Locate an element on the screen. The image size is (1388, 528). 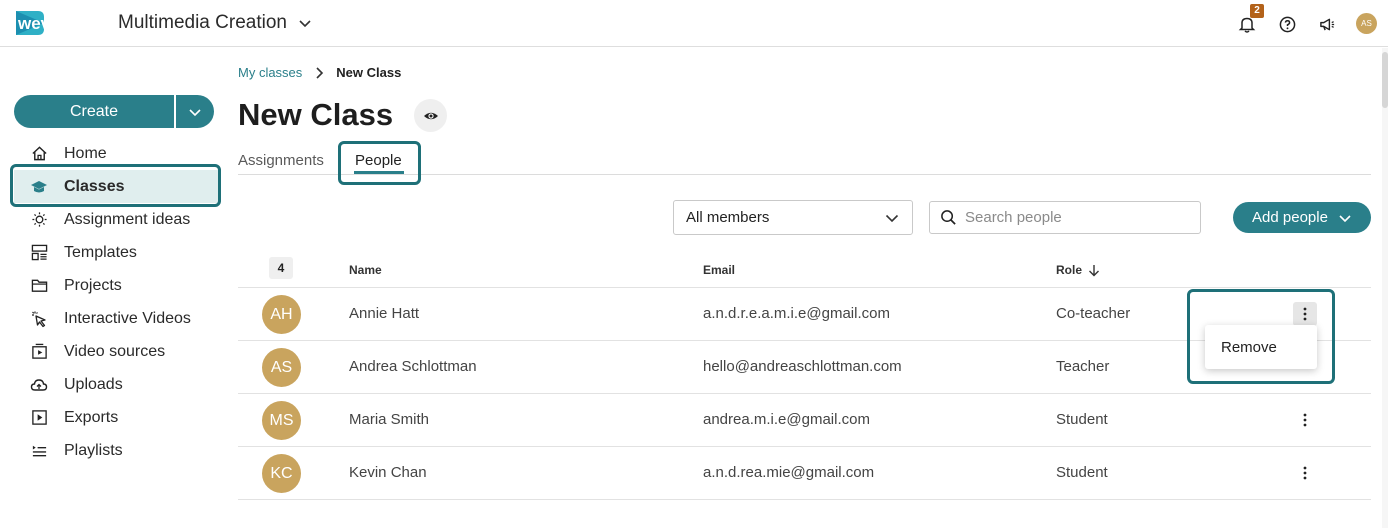
scrollbar-thumb is located at coordinates (1385, 80).